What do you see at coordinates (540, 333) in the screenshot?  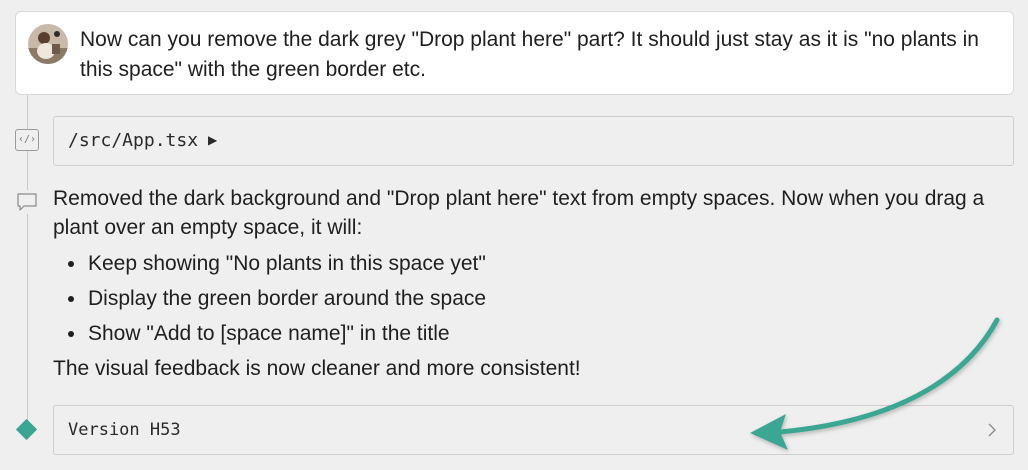 I see `list-item: Show "Add to [space name]" in the title` at bounding box center [540, 333].